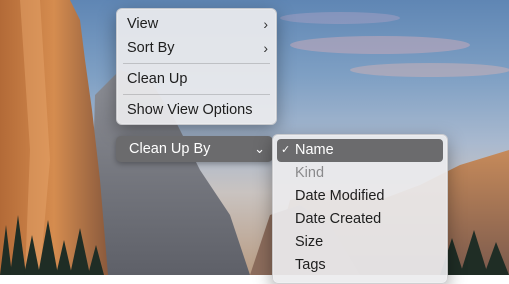  What do you see at coordinates (157, 79) in the screenshot?
I see `menu-item-label: Clean Up` at bounding box center [157, 79].